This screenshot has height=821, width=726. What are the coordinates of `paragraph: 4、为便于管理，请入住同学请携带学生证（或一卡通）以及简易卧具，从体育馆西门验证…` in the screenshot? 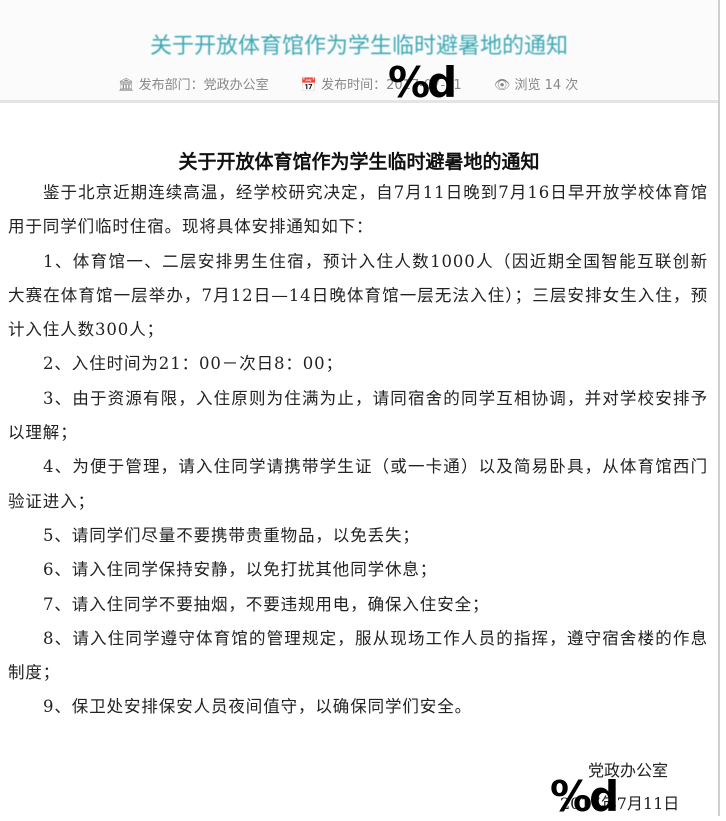 It's located at (358, 484).